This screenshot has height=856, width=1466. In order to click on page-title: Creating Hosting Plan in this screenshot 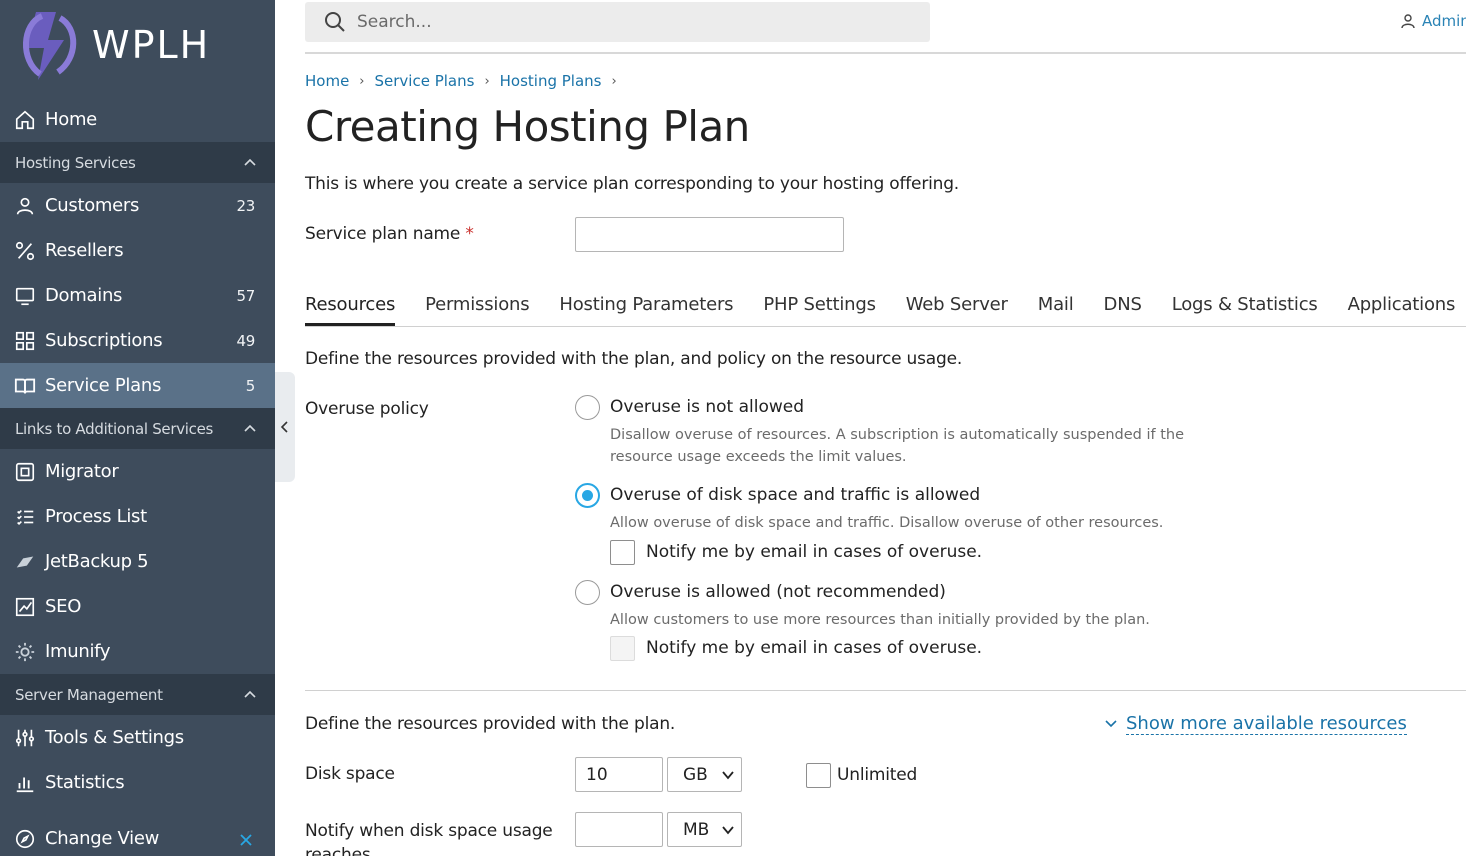, I will do `click(527, 126)`.